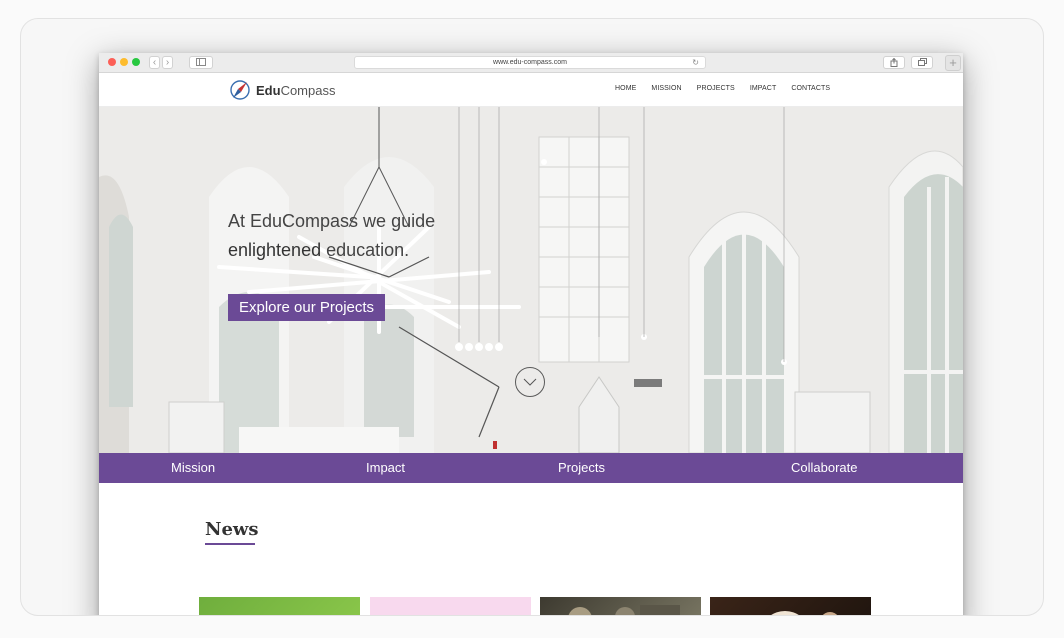 The image size is (1064, 638). I want to click on zoom-window-button, so click(136, 62).